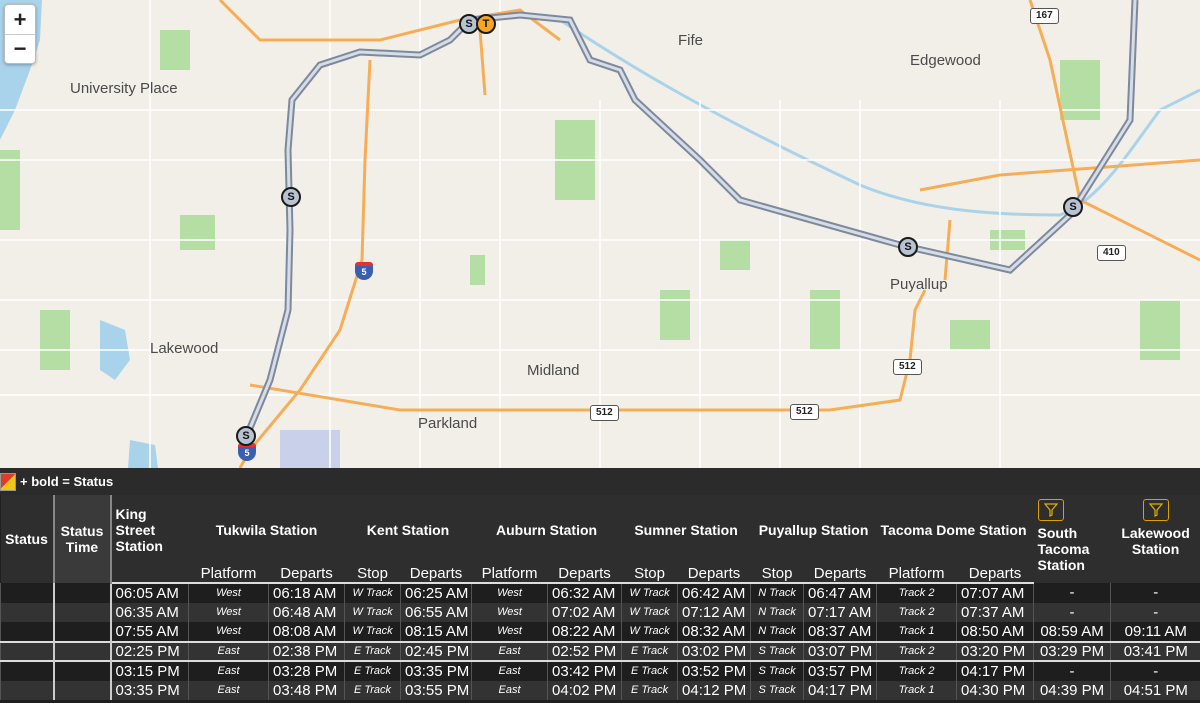 The image size is (1200, 703). What do you see at coordinates (306, 612) in the screenshot?
I see `tukwila-departs: 06:48 AM` at bounding box center [306, 612].